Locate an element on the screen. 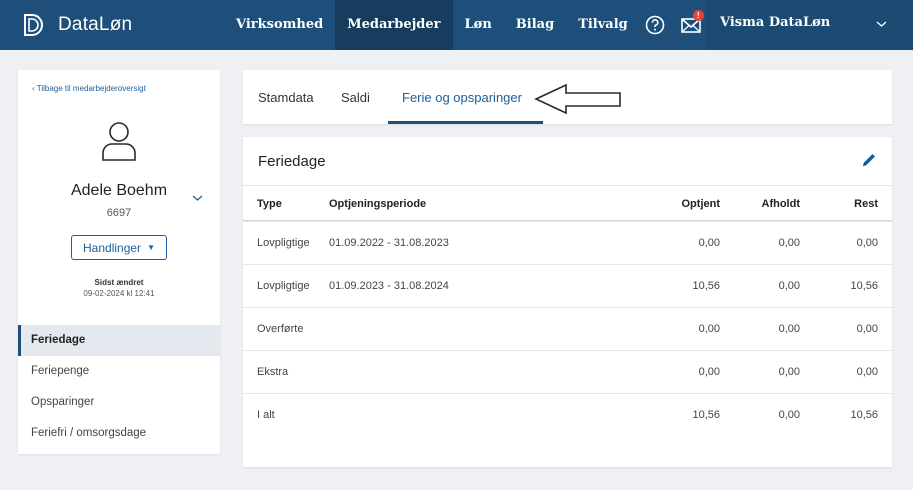 The height and width of the screenshot is (490, 913). cell-type: Overførte is located at coordinates (280, 329).